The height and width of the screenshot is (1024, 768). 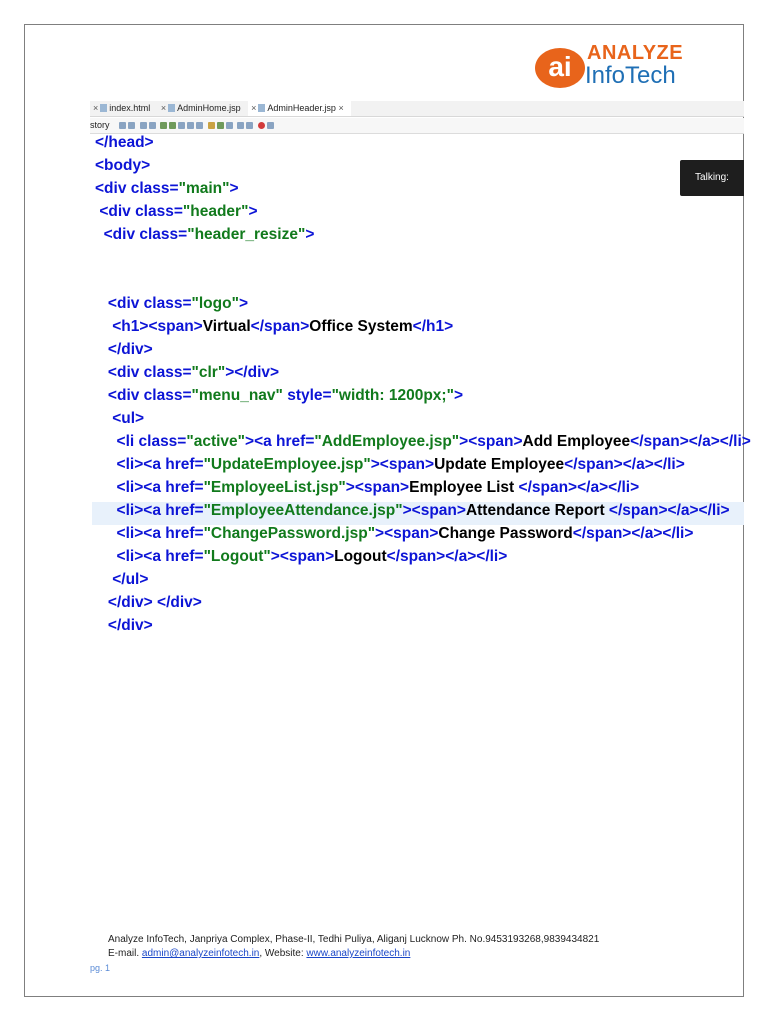 What do you see at coordinates (100, 125) in the screenshot?
I see `history-tab: story` at bounding box center [100, 125].